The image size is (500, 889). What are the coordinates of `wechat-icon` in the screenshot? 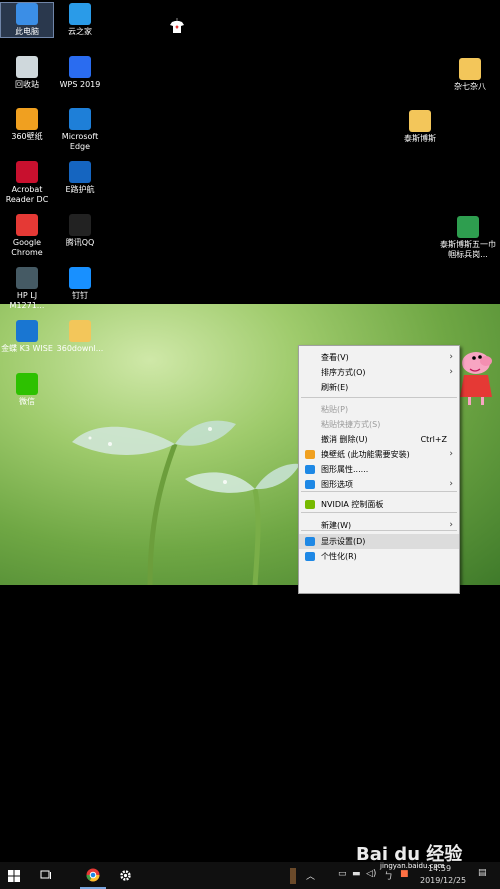 It's located at (27, 384).